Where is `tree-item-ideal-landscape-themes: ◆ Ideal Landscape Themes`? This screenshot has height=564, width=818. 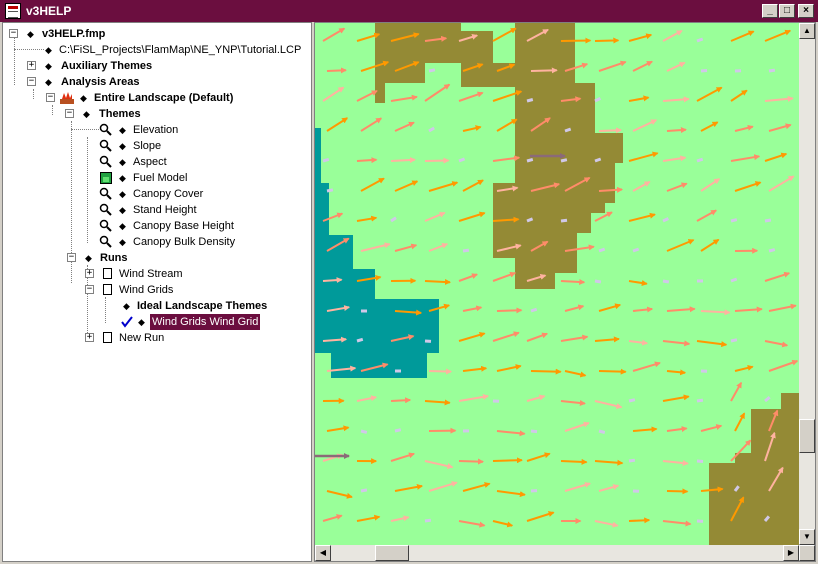
tree-item-ideal-landscape-themes: ◆ Ideal Landscape Themes is located at coordinates (216, 306).